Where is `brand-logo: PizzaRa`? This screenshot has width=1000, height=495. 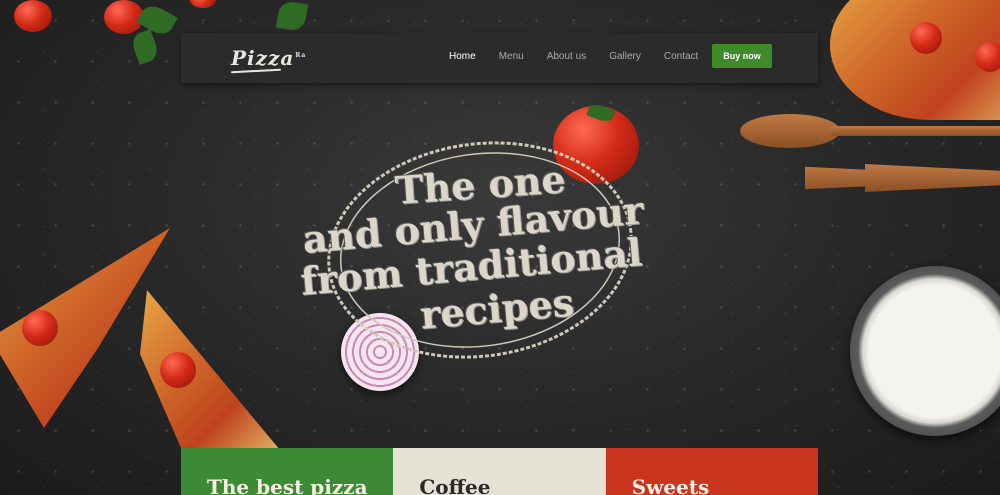
brand-logo: PizzaRa is located at coordinates (268, 58).